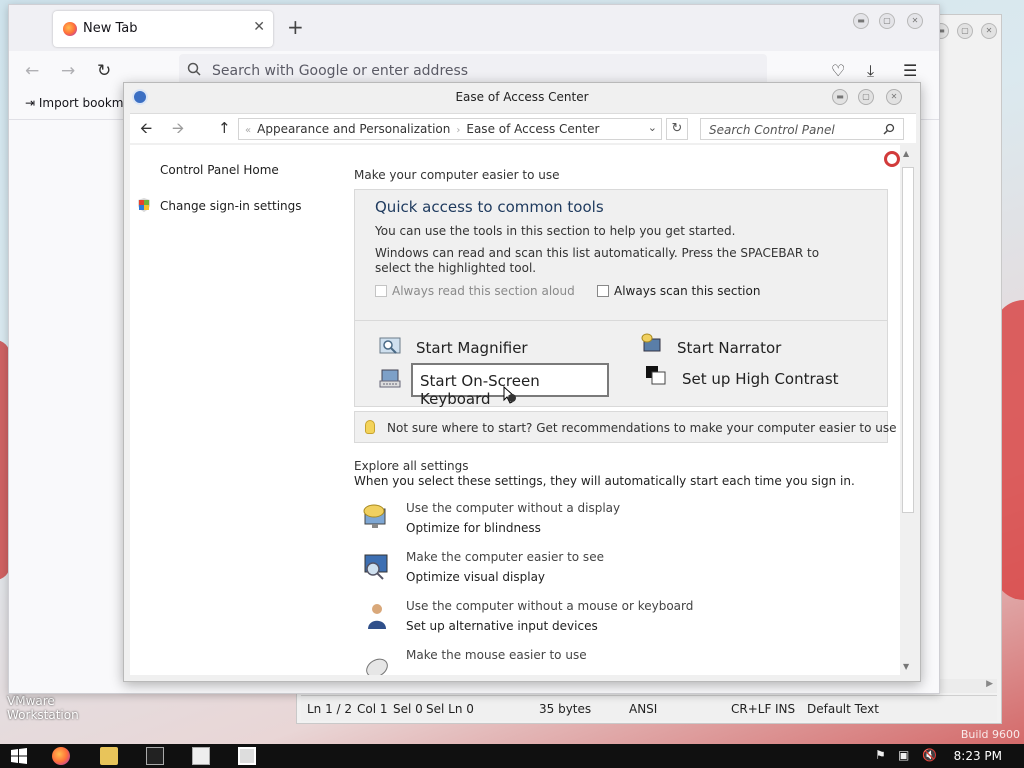  Describe the element at coordinates (908, 340) in the screenshot. I see `scrollbar-thumb` at that location.